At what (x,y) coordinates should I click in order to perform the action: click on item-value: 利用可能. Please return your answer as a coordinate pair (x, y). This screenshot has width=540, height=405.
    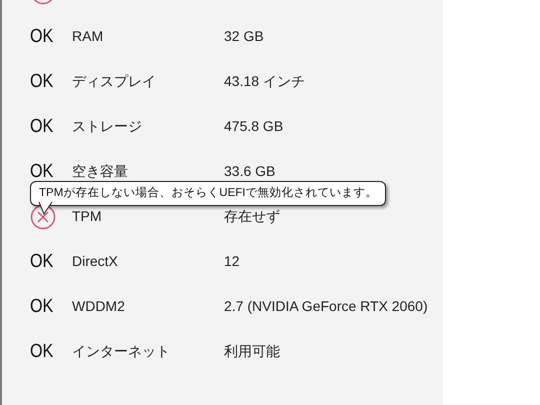
    Looking at the image, I should click on (252, 351).